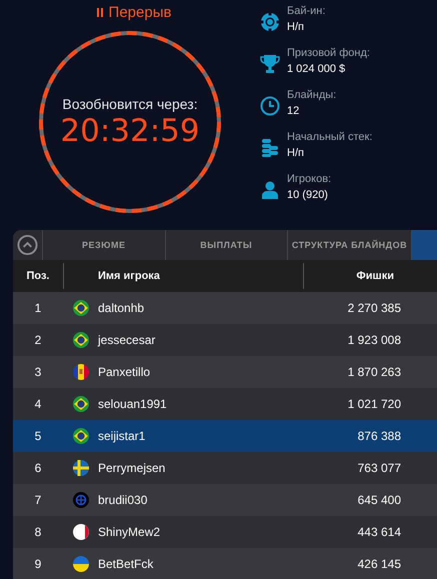 This screenshot has width=437, height=579. What do you see at coordinates (373, 340) in the screenshot?
I see `chips-cell-text: 1 923 008` at bounding box center [373, 340].